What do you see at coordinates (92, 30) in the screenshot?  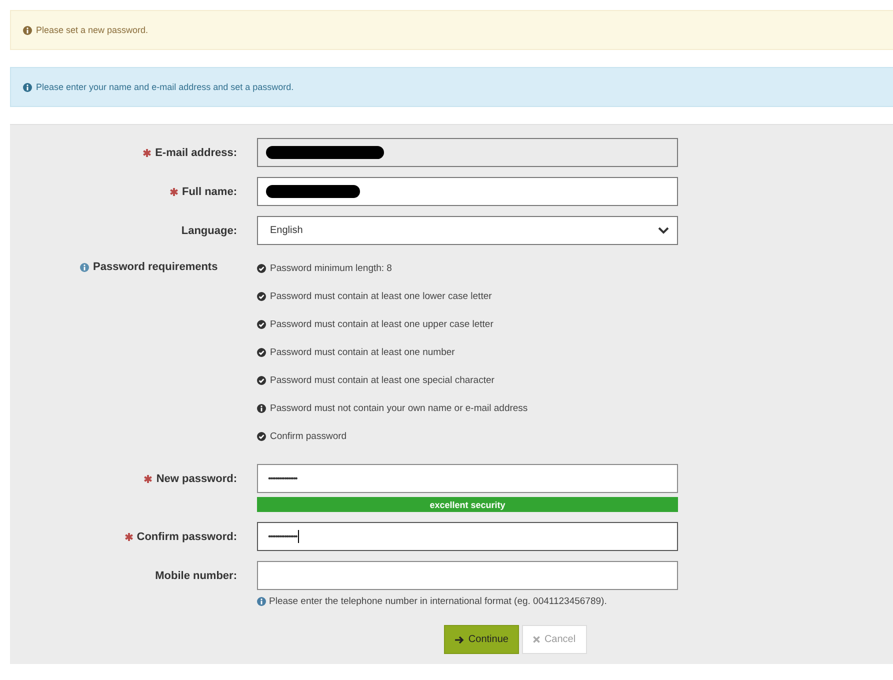 I see `alert-message: Please set a new password.` at bounding box center [92, 30].